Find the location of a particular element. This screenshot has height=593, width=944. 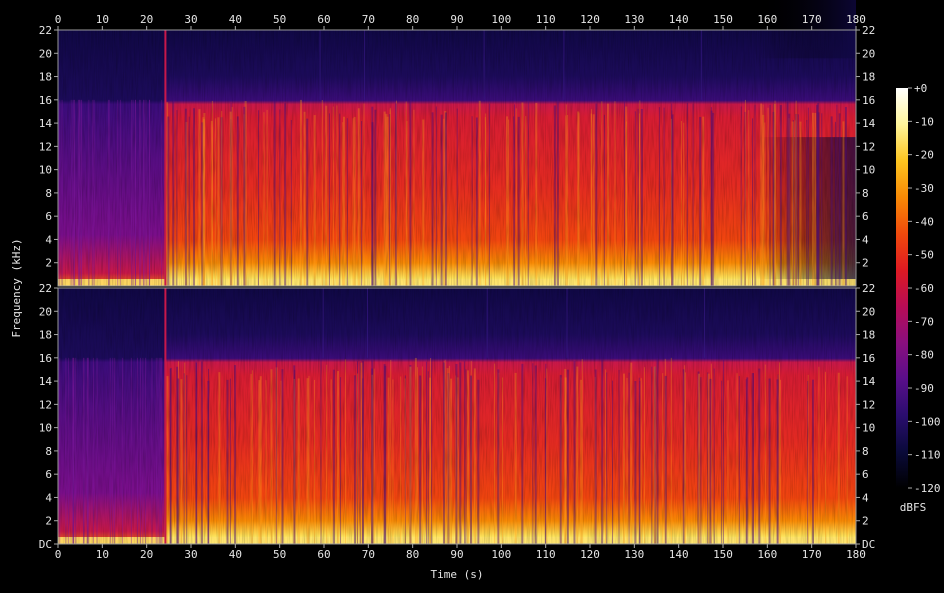

x-tick-label-bottom: 30 is located at coordinates (190, 554).